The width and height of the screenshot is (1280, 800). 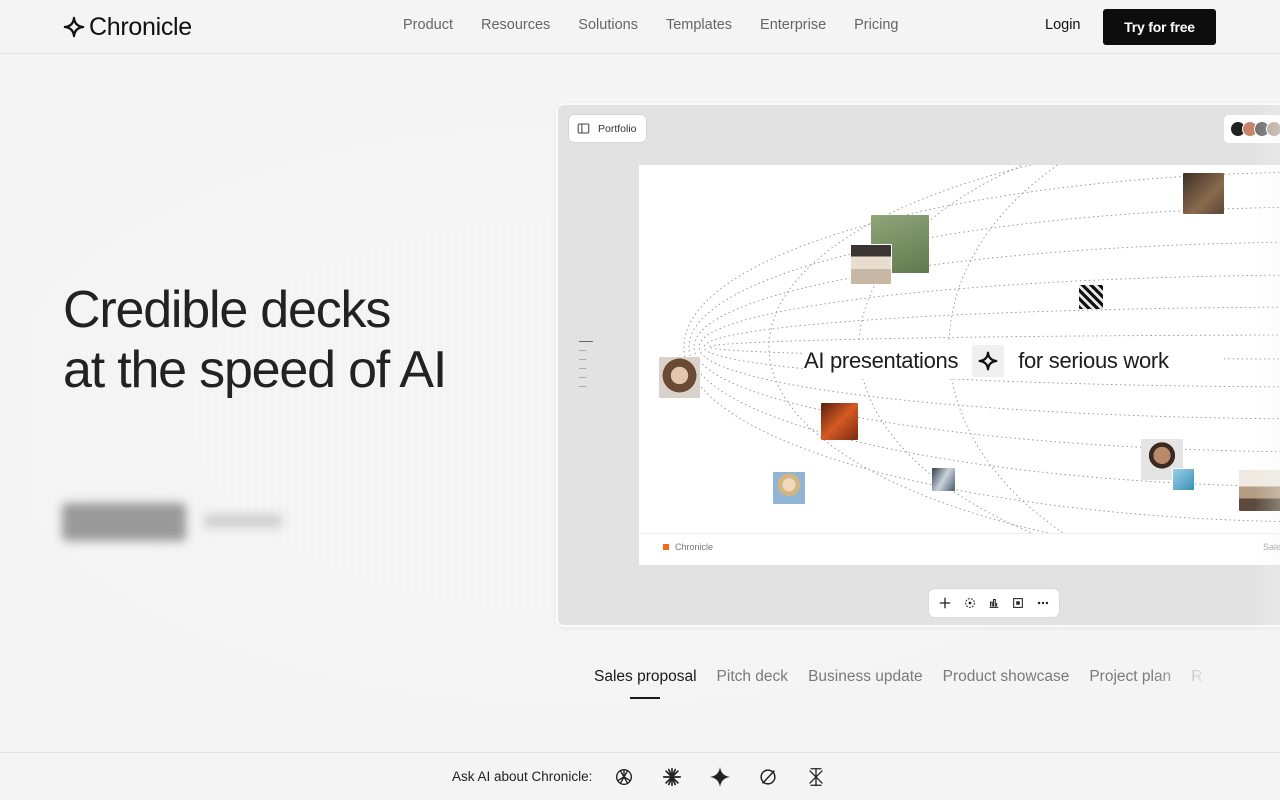 I want to click on slide-footer: Chronicle Sale, so click(x=959, y=549).